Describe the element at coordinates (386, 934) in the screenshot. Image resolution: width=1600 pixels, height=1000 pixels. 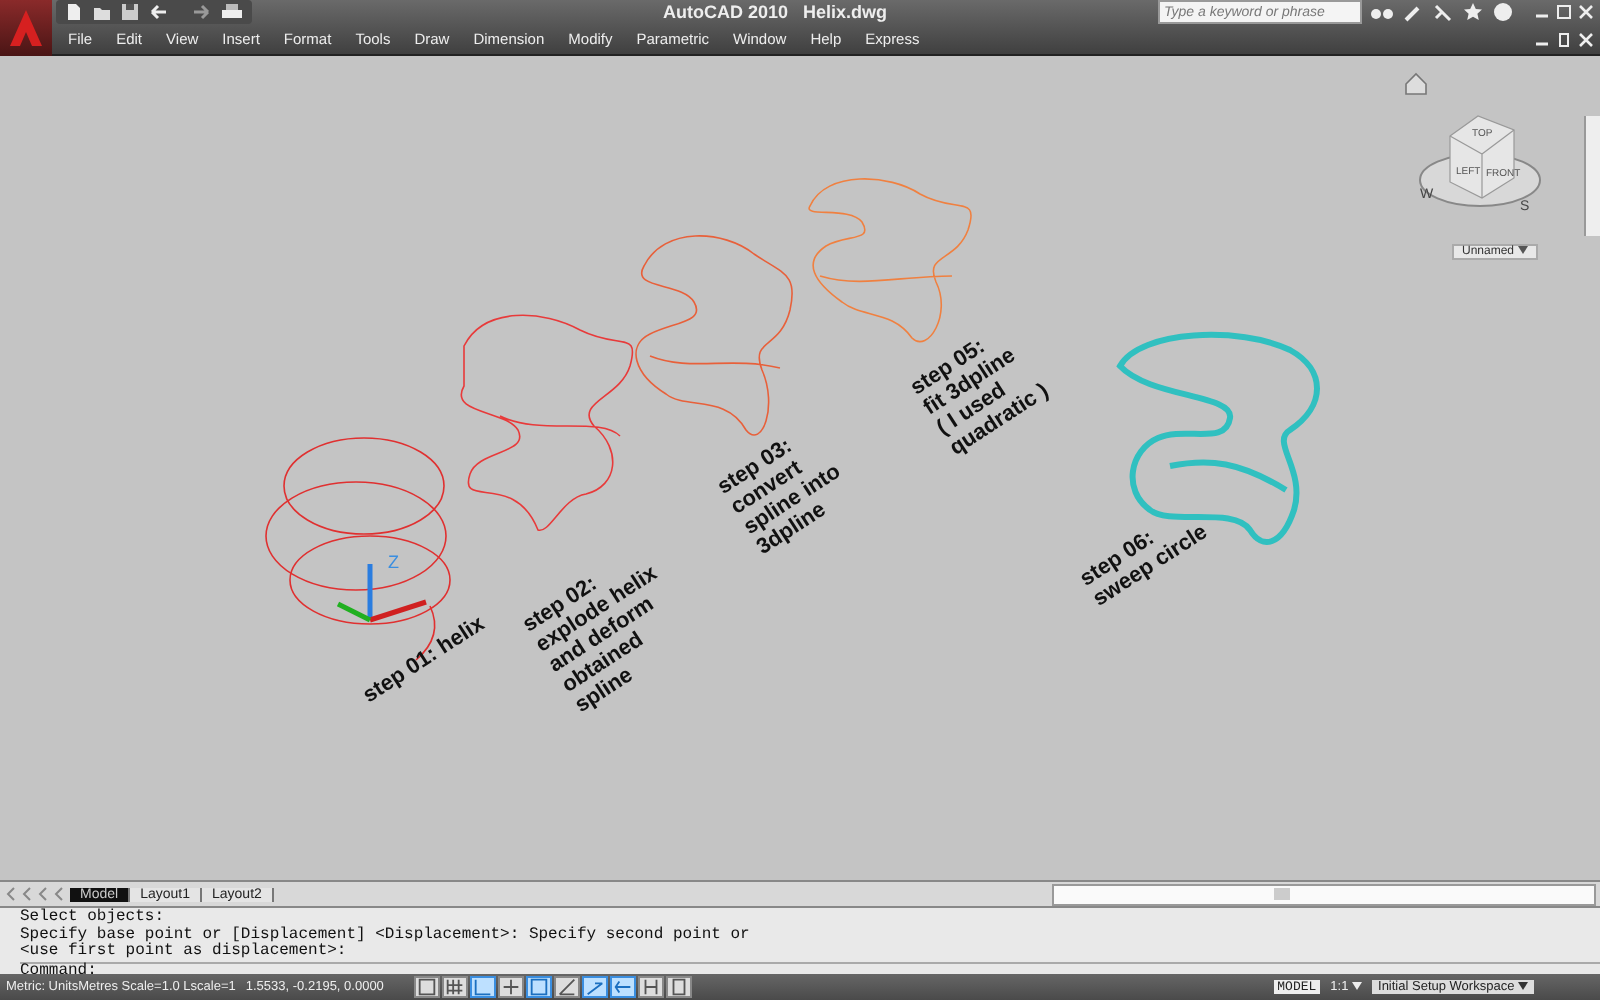
I see `command-history: Select objects: Specify base point or [Displacement] <Displacement>: Specify second point or <use first point as displacement>:` at that location.